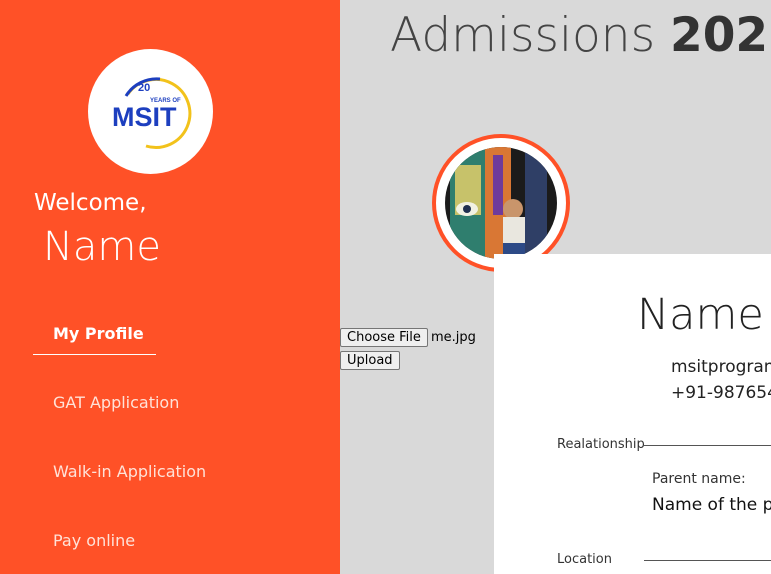 The width and height of the screenshot is (771, 574). I want to click on profile-photo-frame, so click(501, 203).